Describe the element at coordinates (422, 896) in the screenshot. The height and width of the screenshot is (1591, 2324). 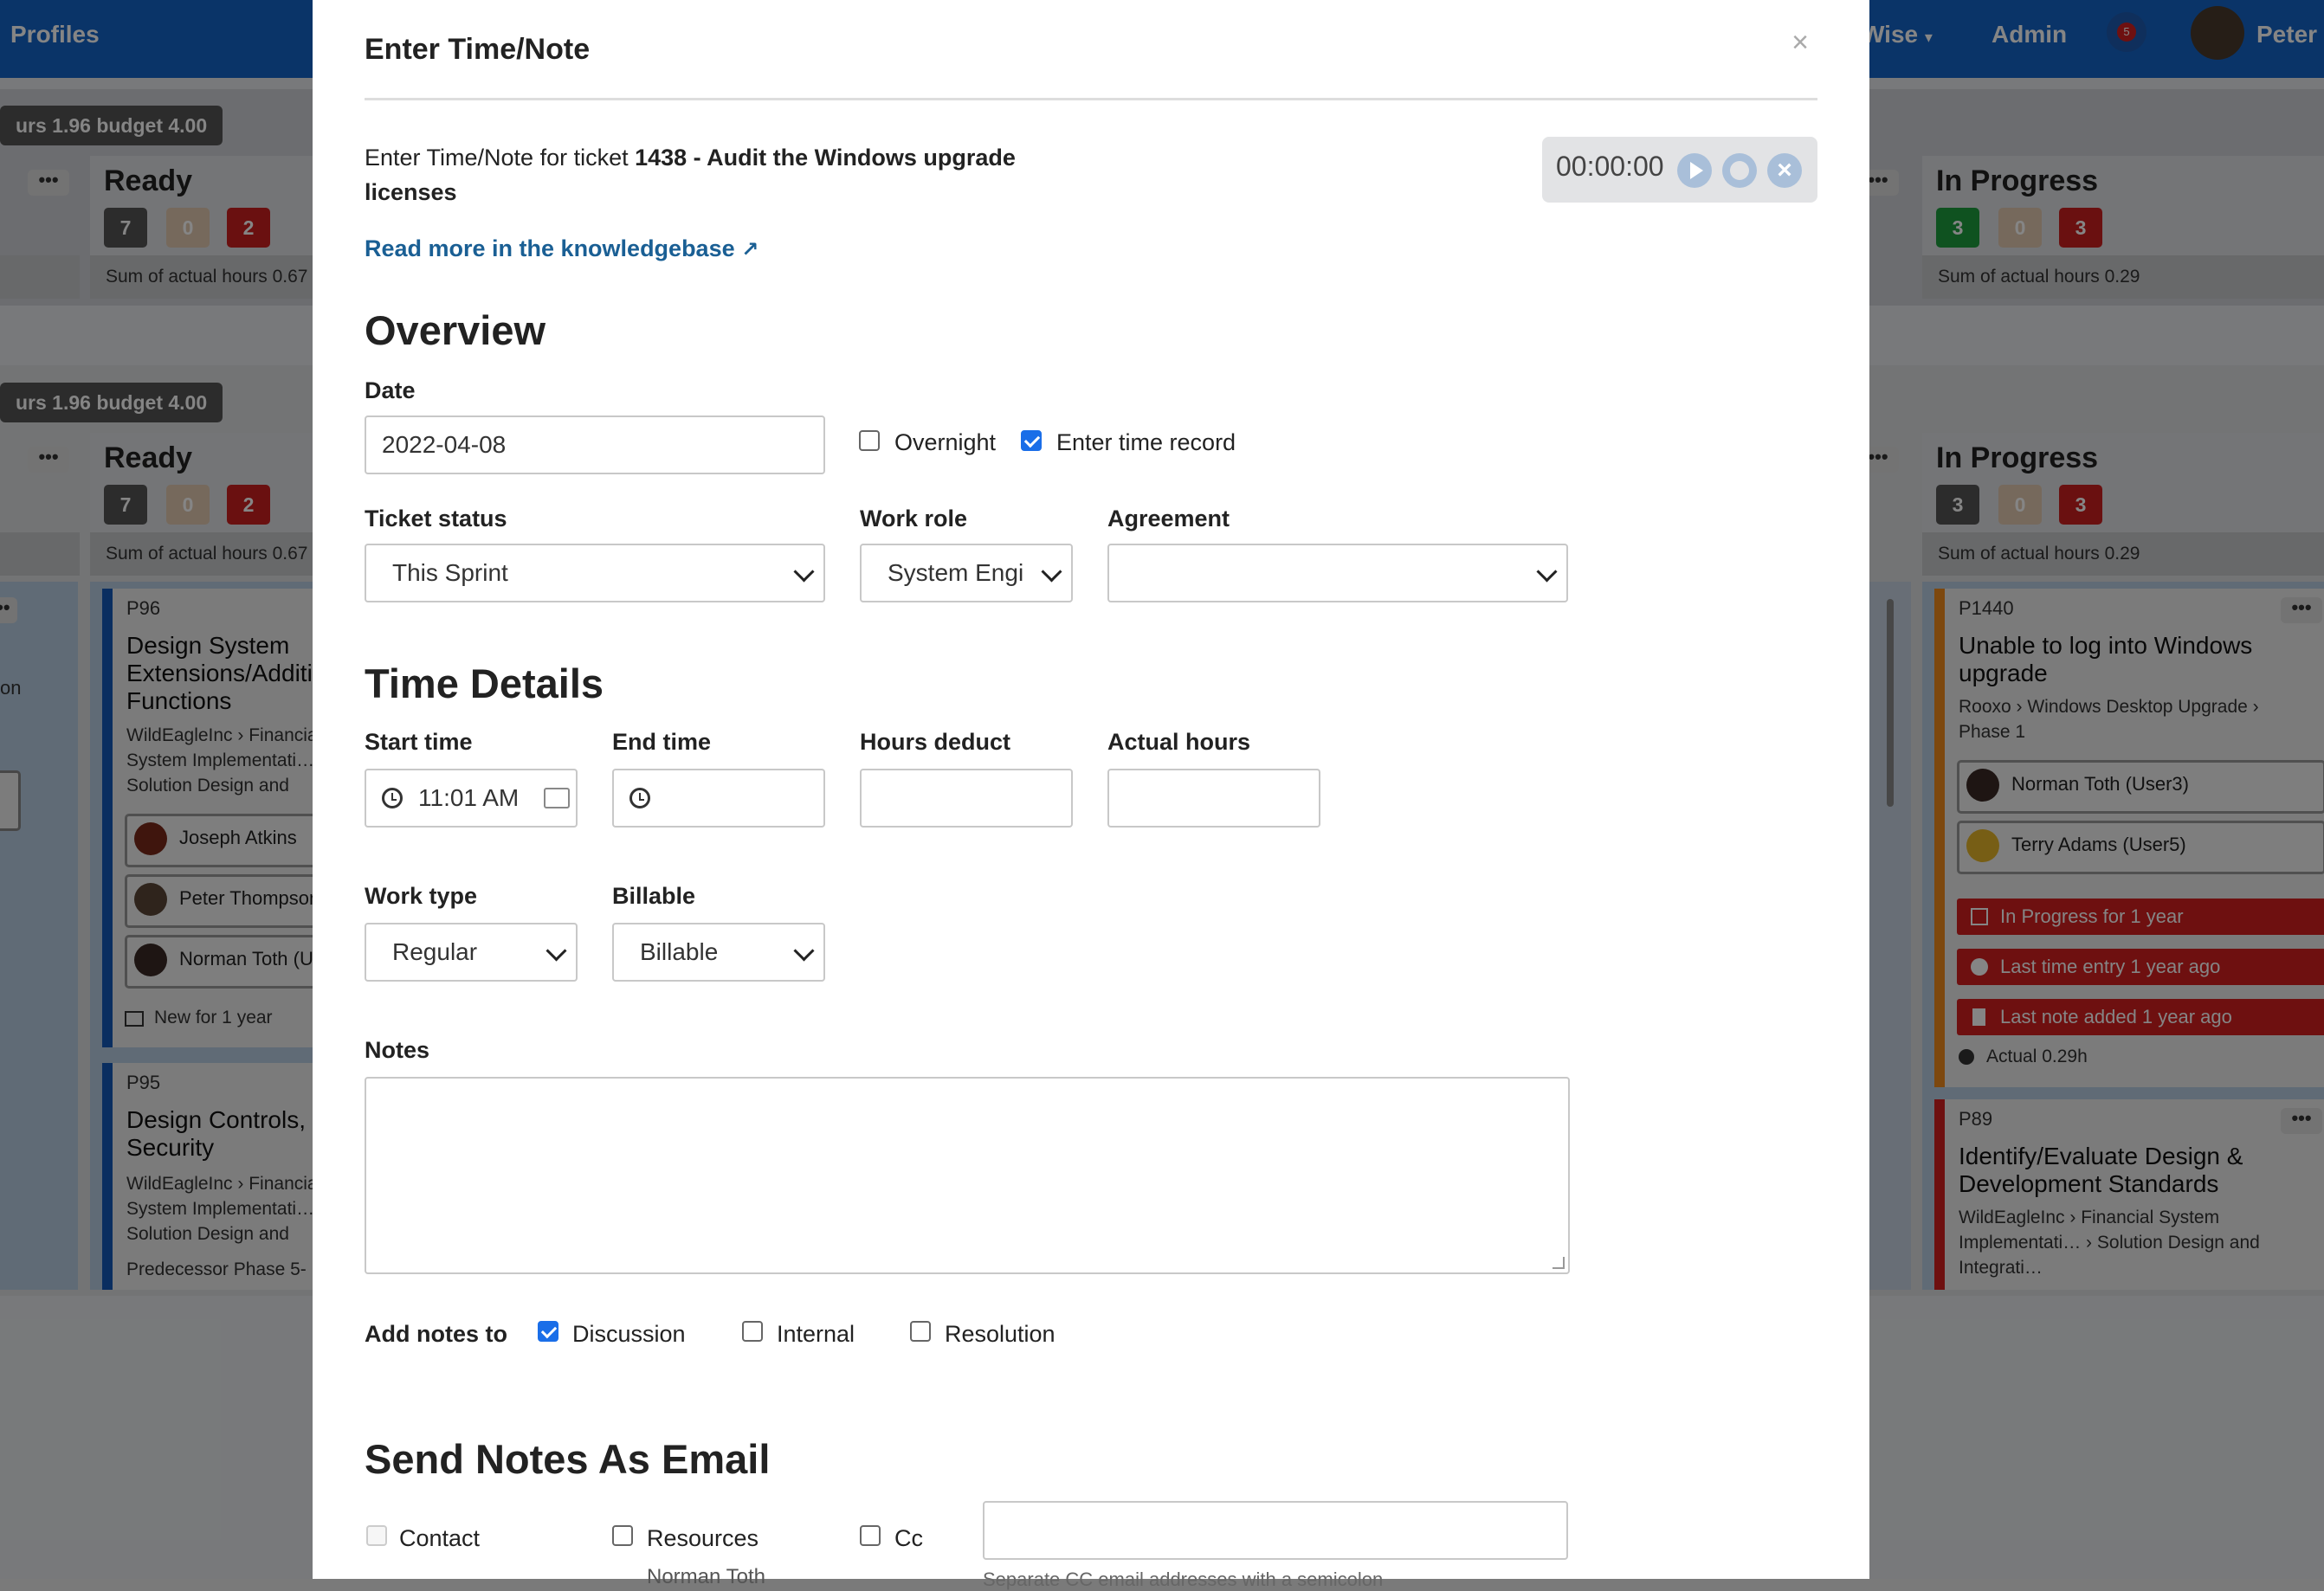
I see `work-type-label: Work type` at that location.